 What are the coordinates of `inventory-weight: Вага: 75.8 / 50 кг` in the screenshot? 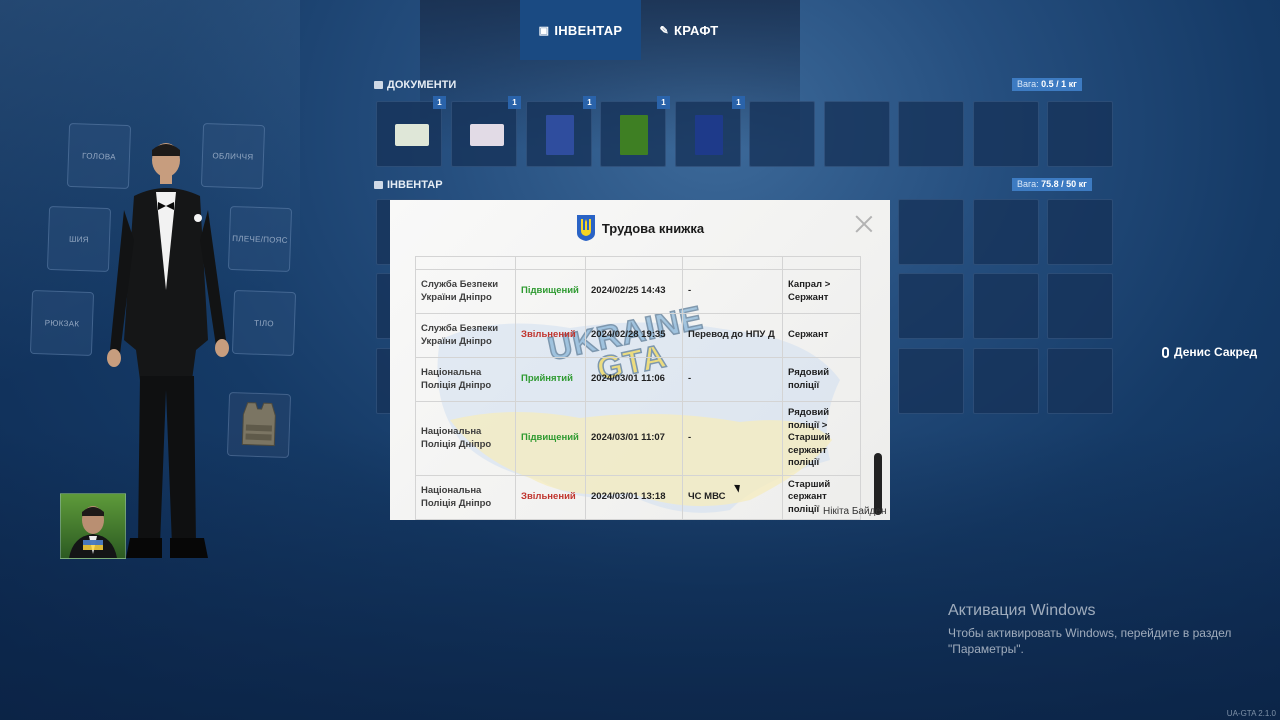 It's located at (1052, 184).